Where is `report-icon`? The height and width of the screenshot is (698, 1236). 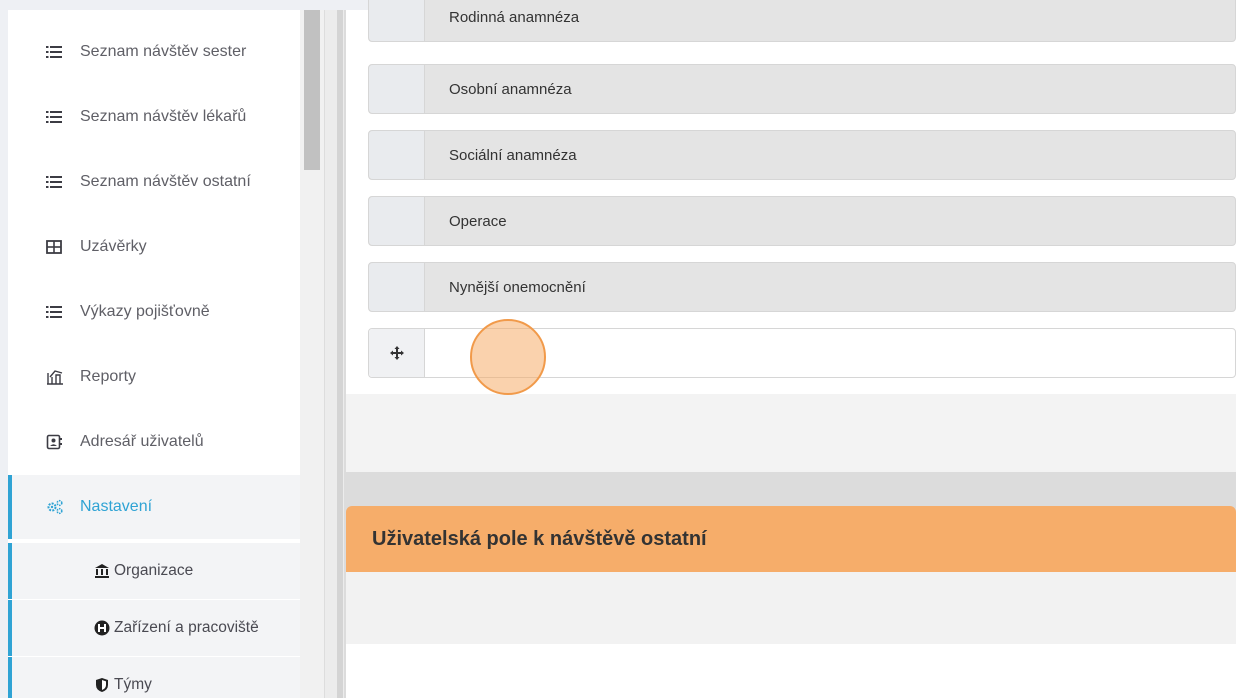 report-icon is located at coordinates (54, 377).